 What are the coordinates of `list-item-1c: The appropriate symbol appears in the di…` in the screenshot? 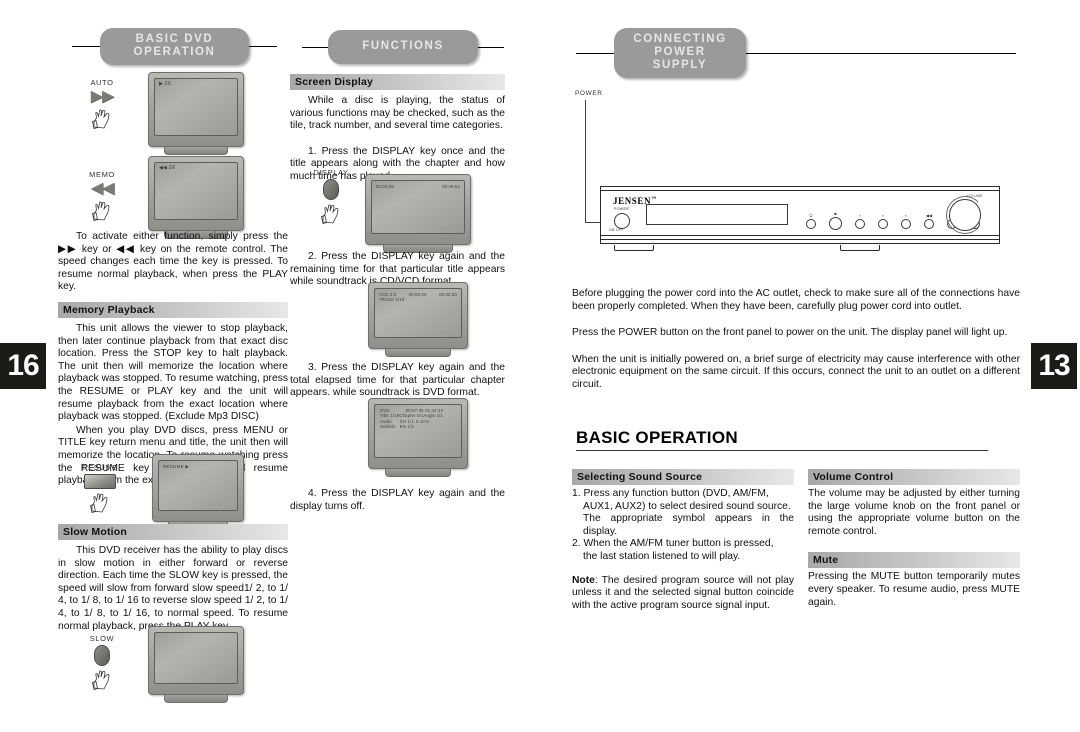 It's located at (688, 525).